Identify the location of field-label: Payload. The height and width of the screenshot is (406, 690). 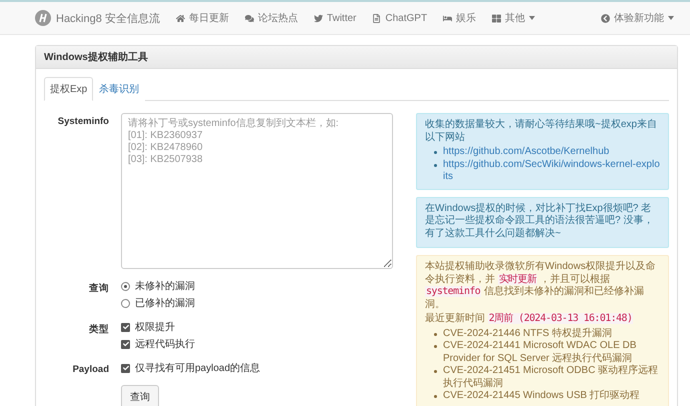
(90, 369).